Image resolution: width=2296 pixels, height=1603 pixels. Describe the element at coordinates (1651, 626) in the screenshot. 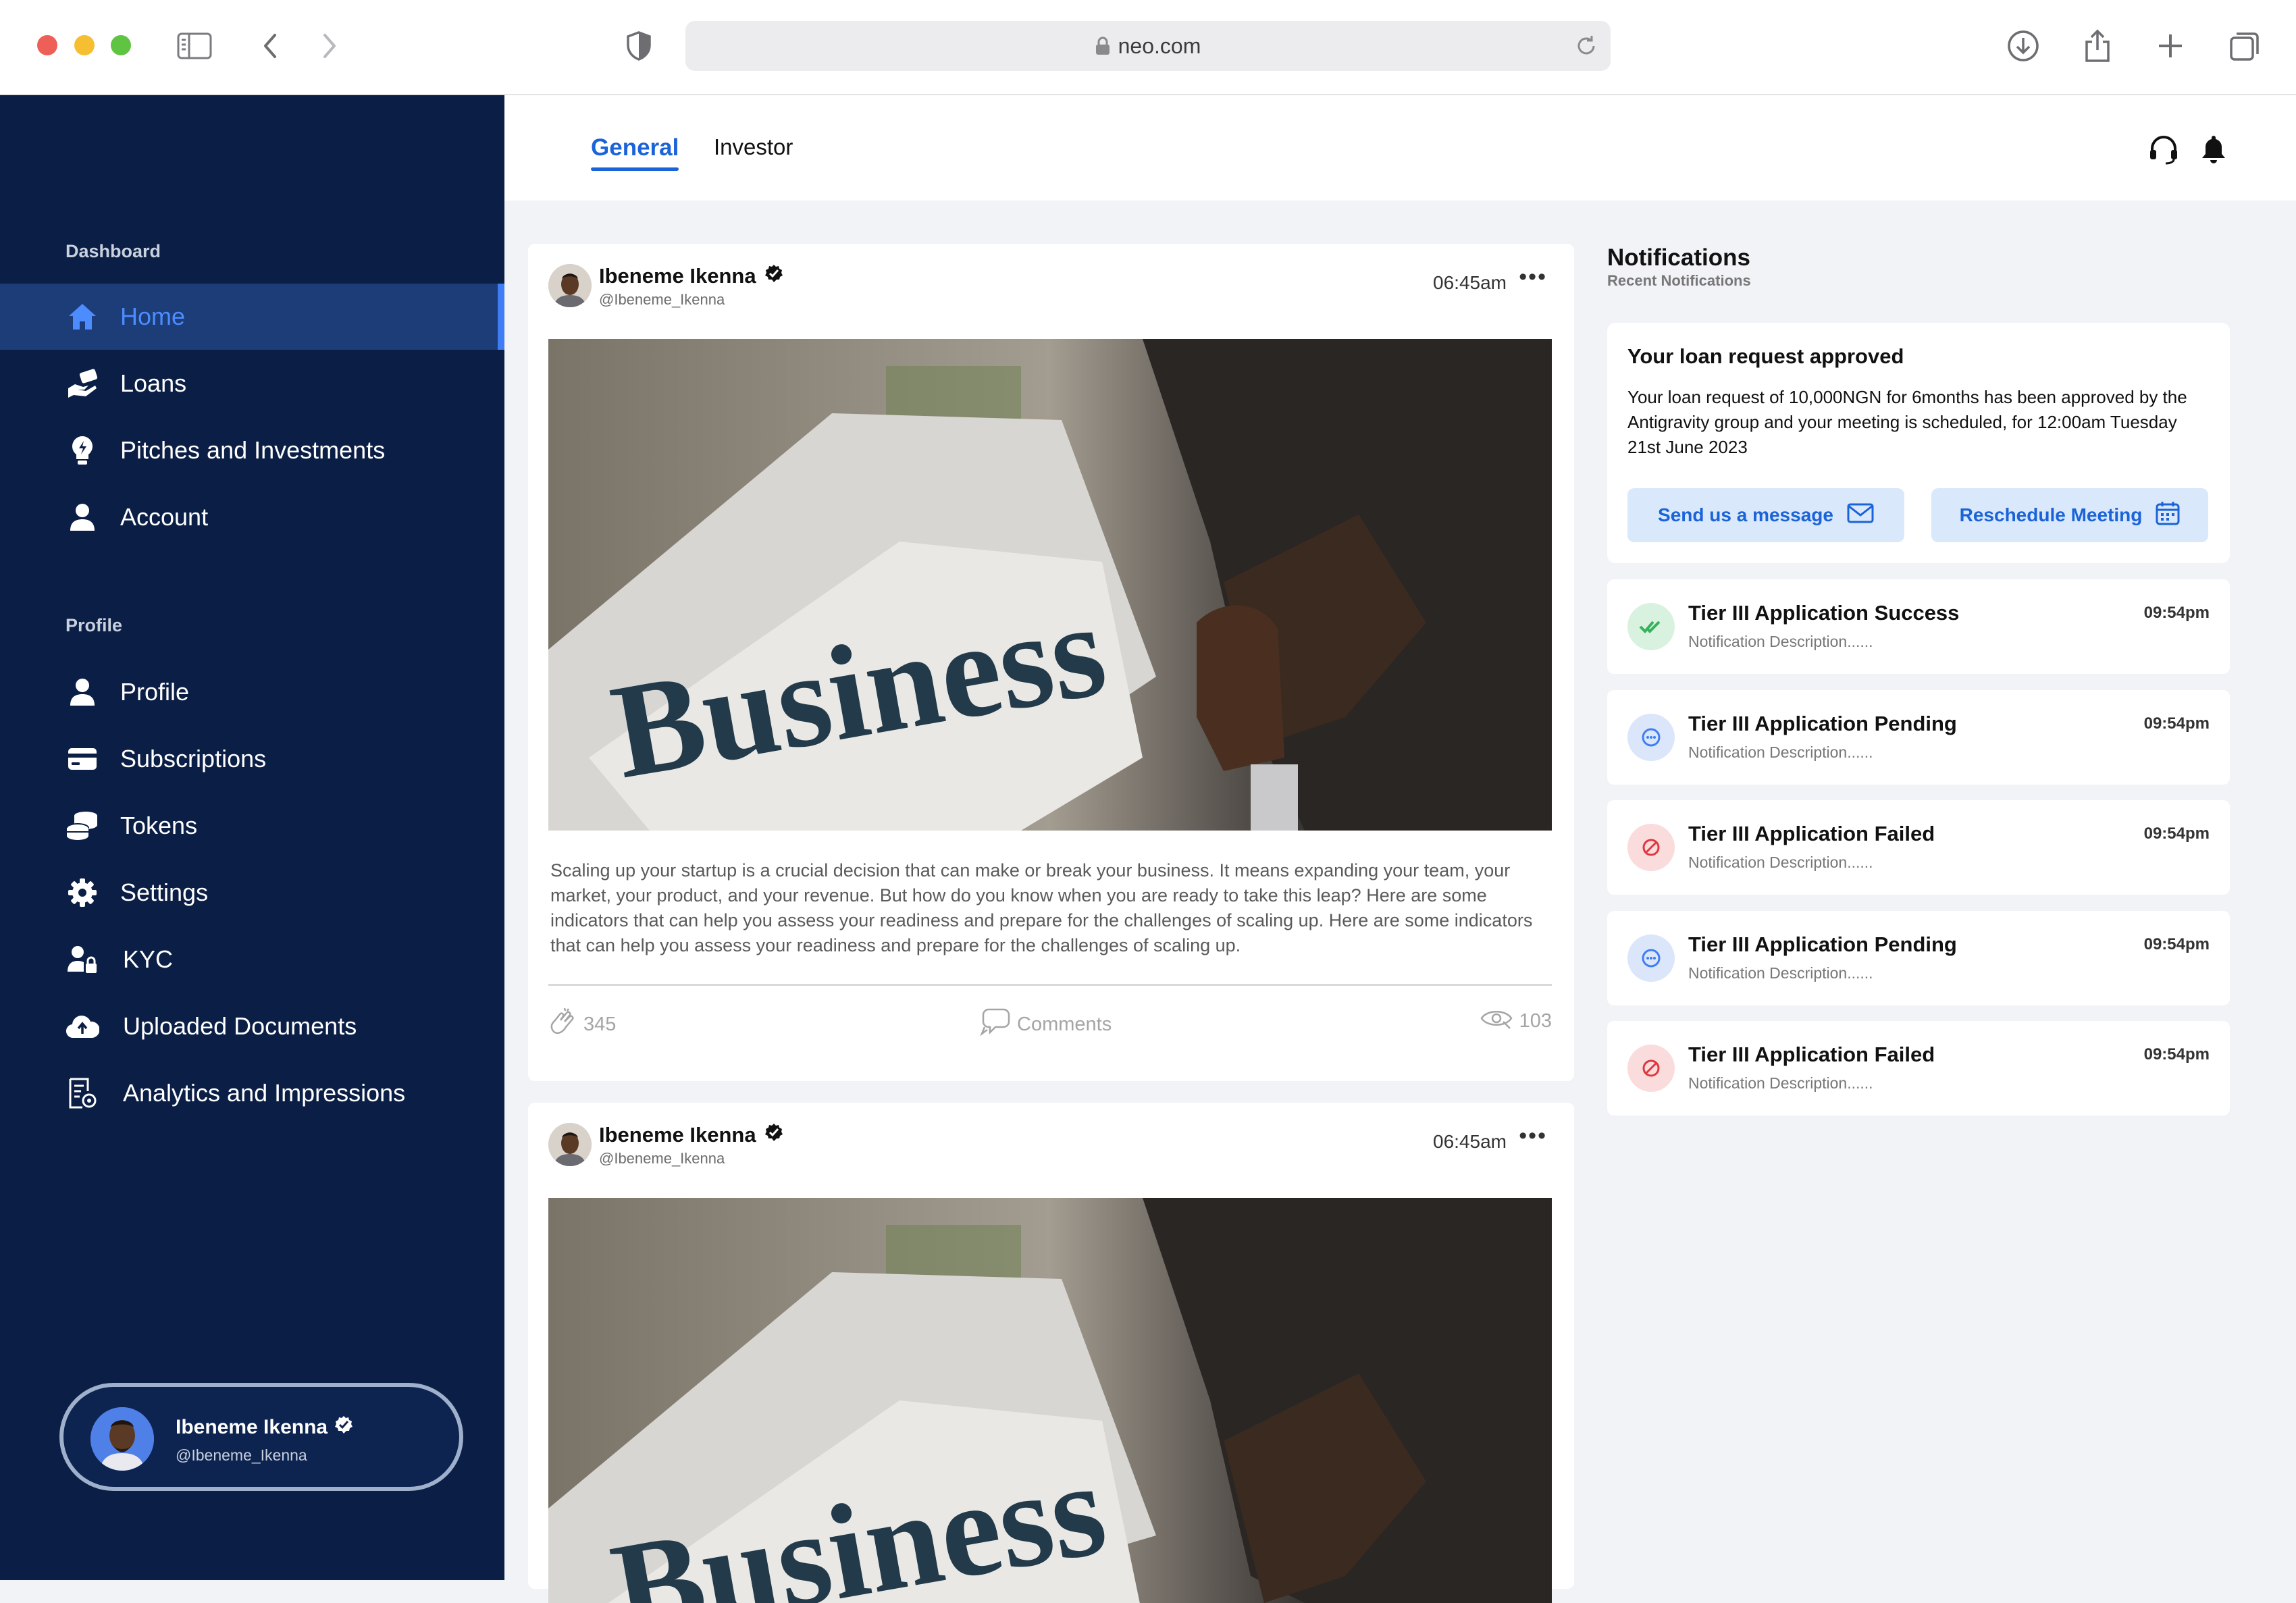

I see `success-check-icon` at that location.